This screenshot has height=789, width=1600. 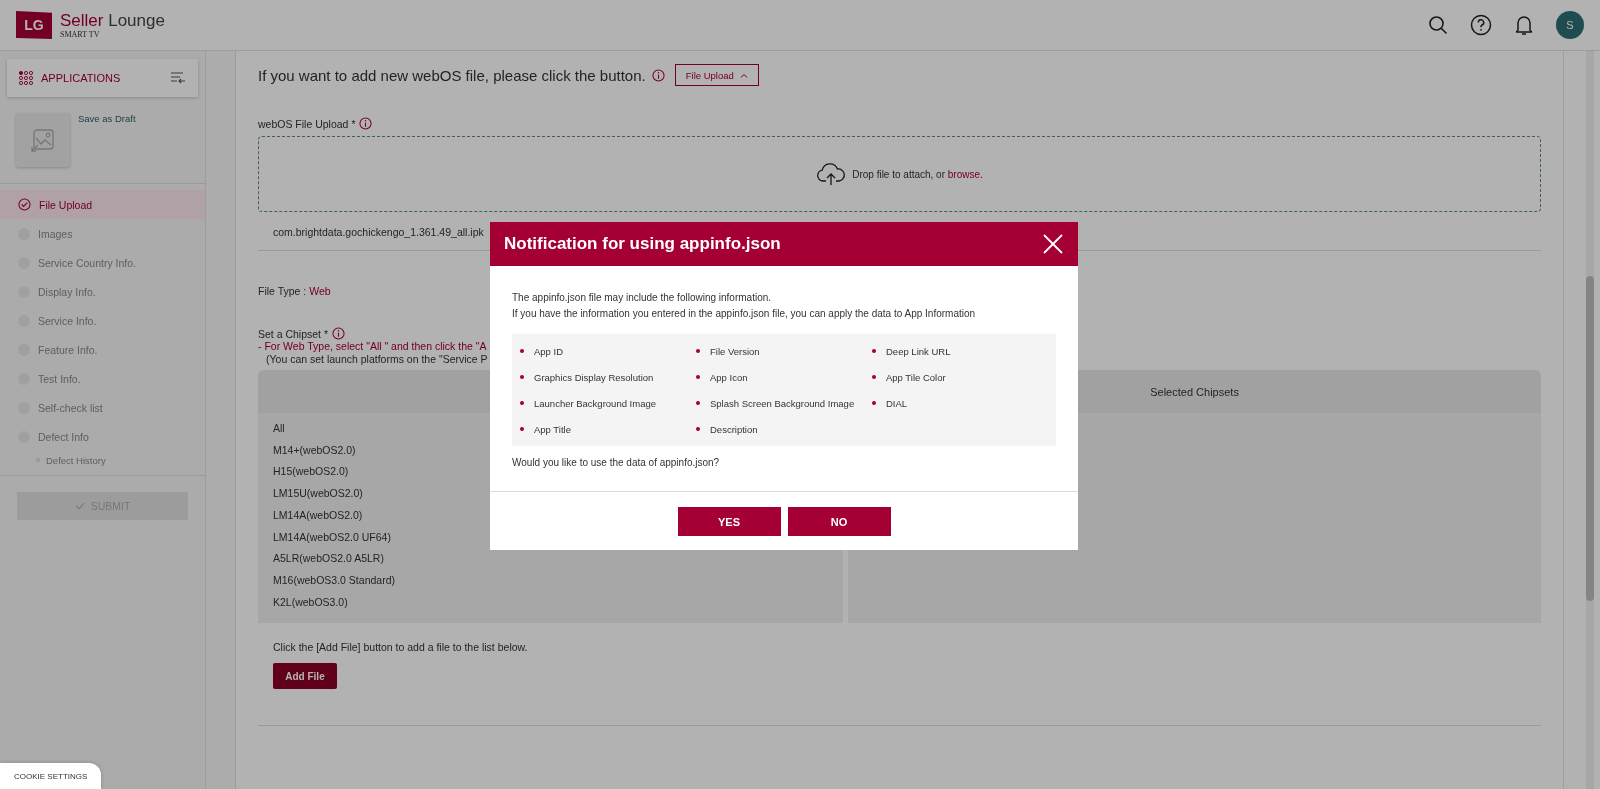 What do you see at coordinates (551, 558) in the screenshot?
I see `chipset-option: A5LR(webOS2.0 A5LR)` at bounding box center [551, 558].